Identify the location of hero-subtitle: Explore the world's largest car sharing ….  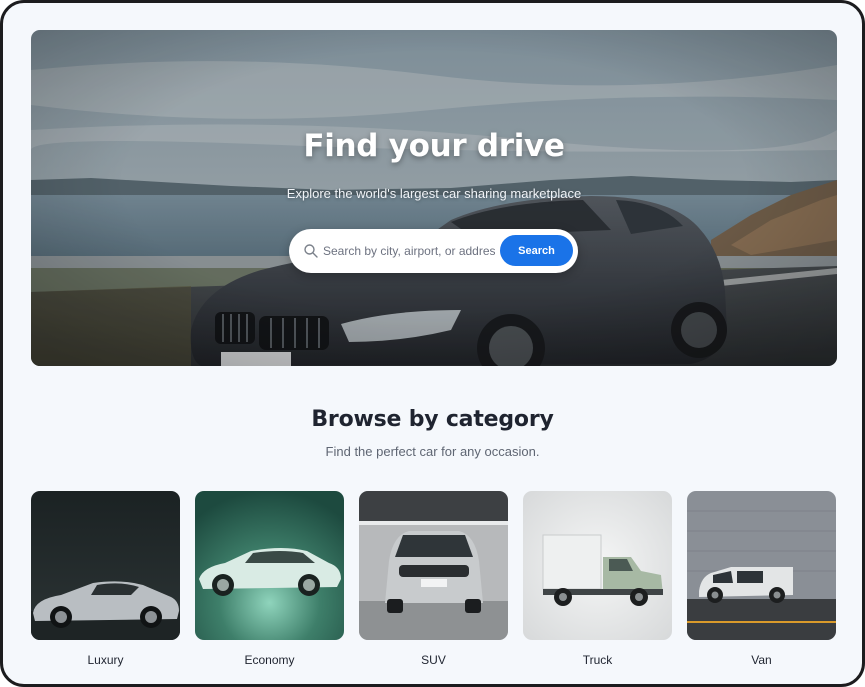
(434, 193).